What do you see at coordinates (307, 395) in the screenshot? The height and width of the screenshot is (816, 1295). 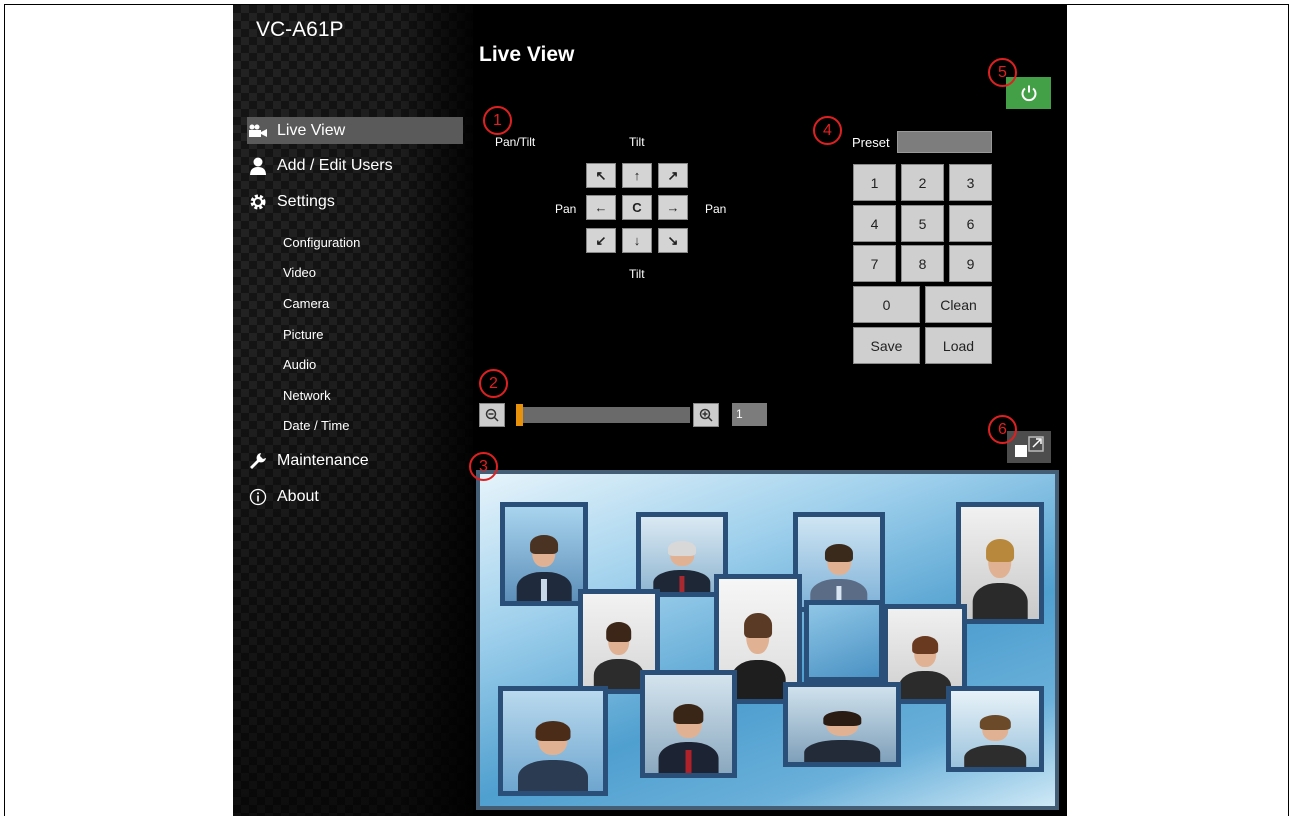 I see `sidebar-sub-network: Network` at bounding box center [307, 395].